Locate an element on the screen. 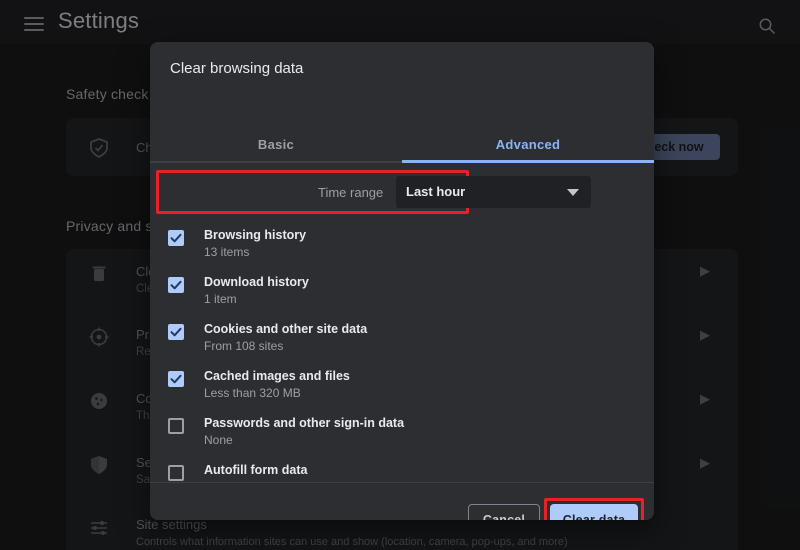  dialog-title: Clear browsing data is located at coordinates (237, 68).